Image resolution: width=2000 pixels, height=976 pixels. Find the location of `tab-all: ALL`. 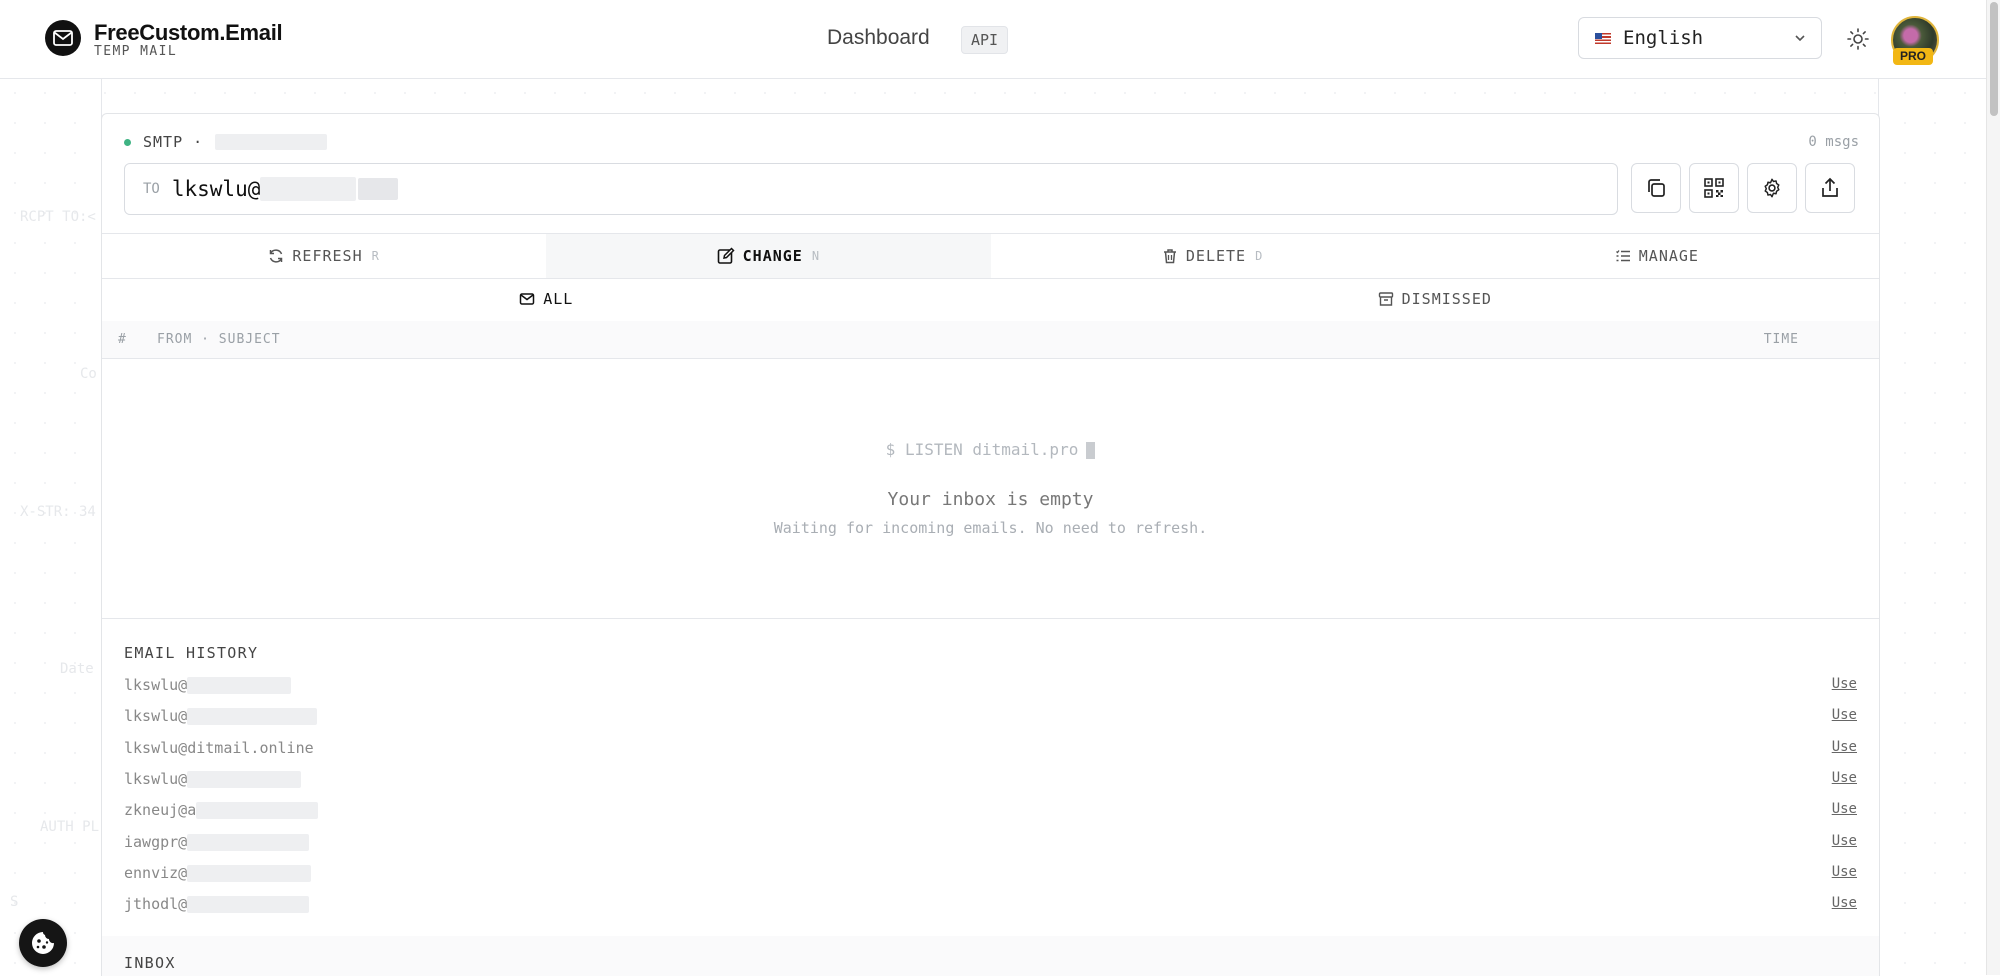

tab-all: ALL is located at coordinates (546, 299).